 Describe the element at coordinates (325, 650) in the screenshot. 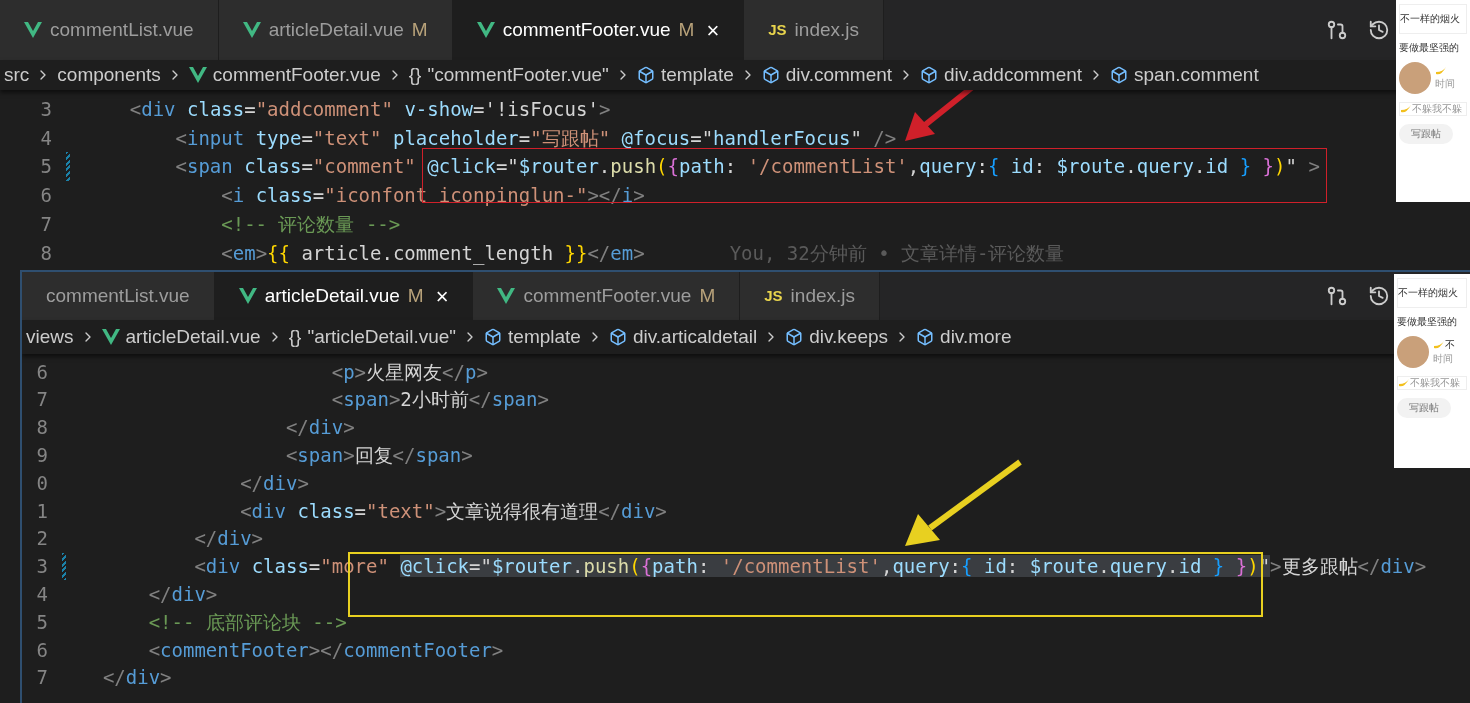

I see `code-line: <commentFooter></commentFooter>` at that location.